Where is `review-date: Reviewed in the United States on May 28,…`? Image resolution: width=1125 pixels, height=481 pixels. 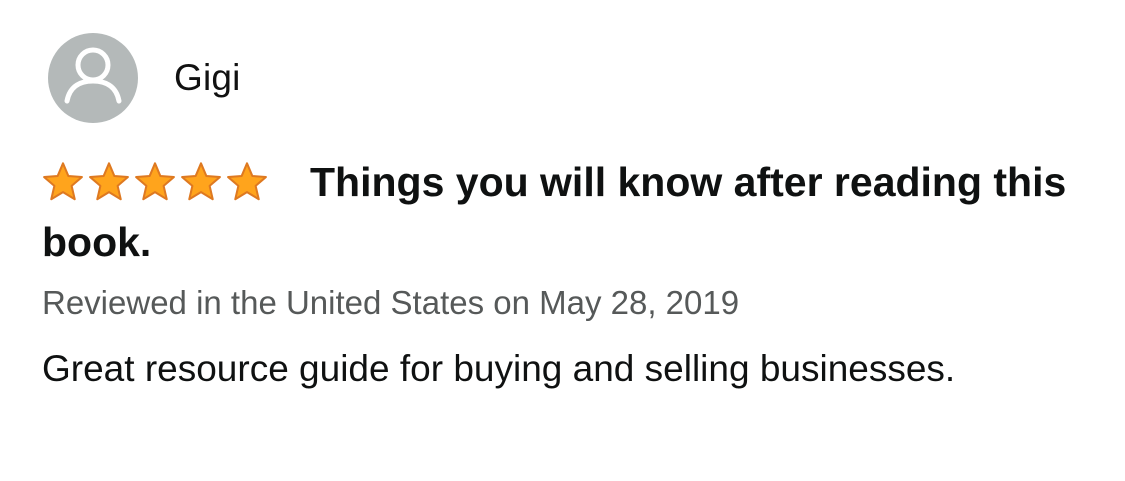 review-date: Reviewed in the United States on May 28,… is located at coordinates (391, 302).